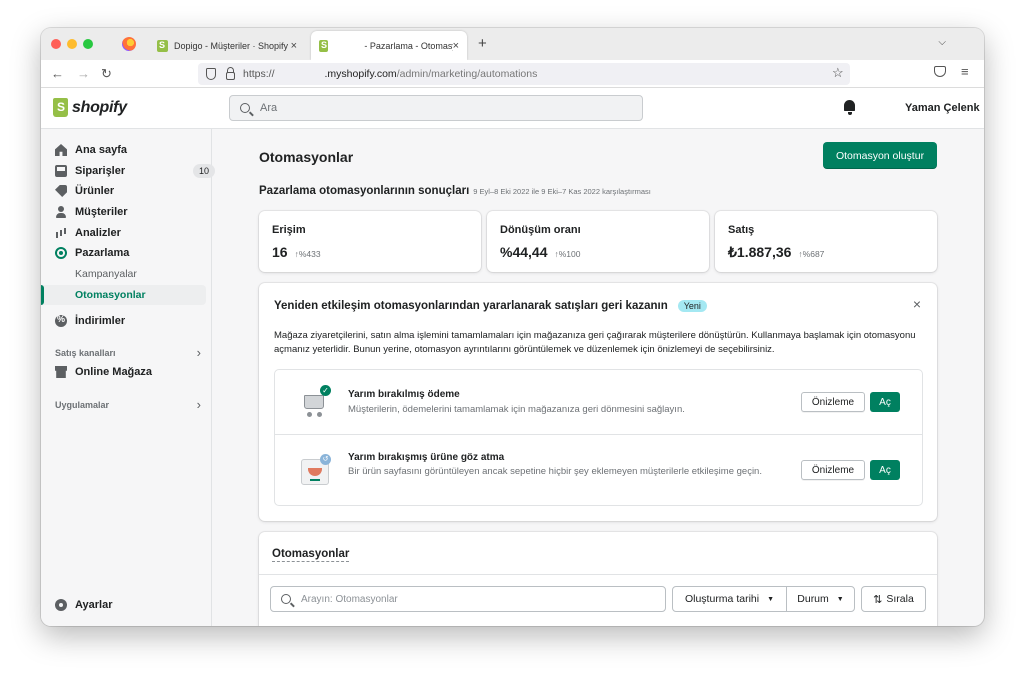 The image size is (1024, 679). I want to click on sidebar-item-online-store: Online Mağaza, so click(130, 372).